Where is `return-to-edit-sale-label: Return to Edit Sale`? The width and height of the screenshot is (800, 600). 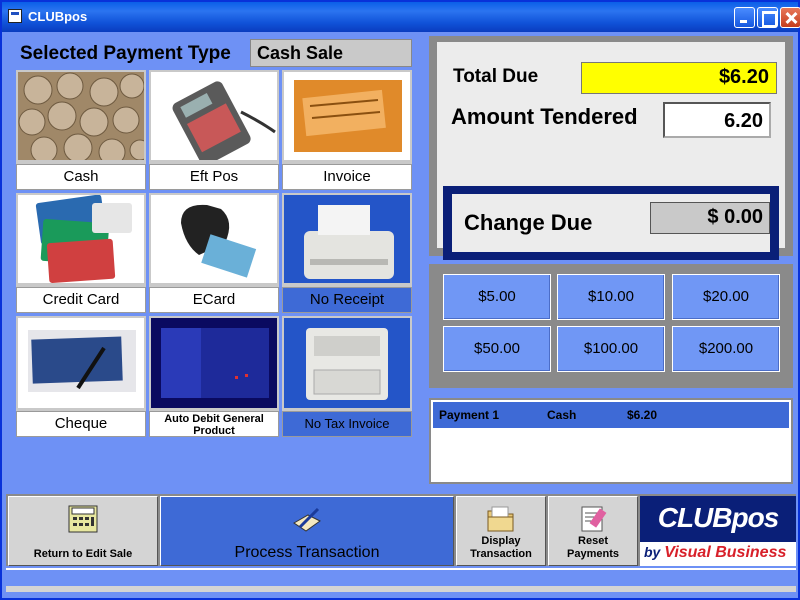
return-to-edit-sale-label: Return to Edit Sale is located at coordinates (83, 554).